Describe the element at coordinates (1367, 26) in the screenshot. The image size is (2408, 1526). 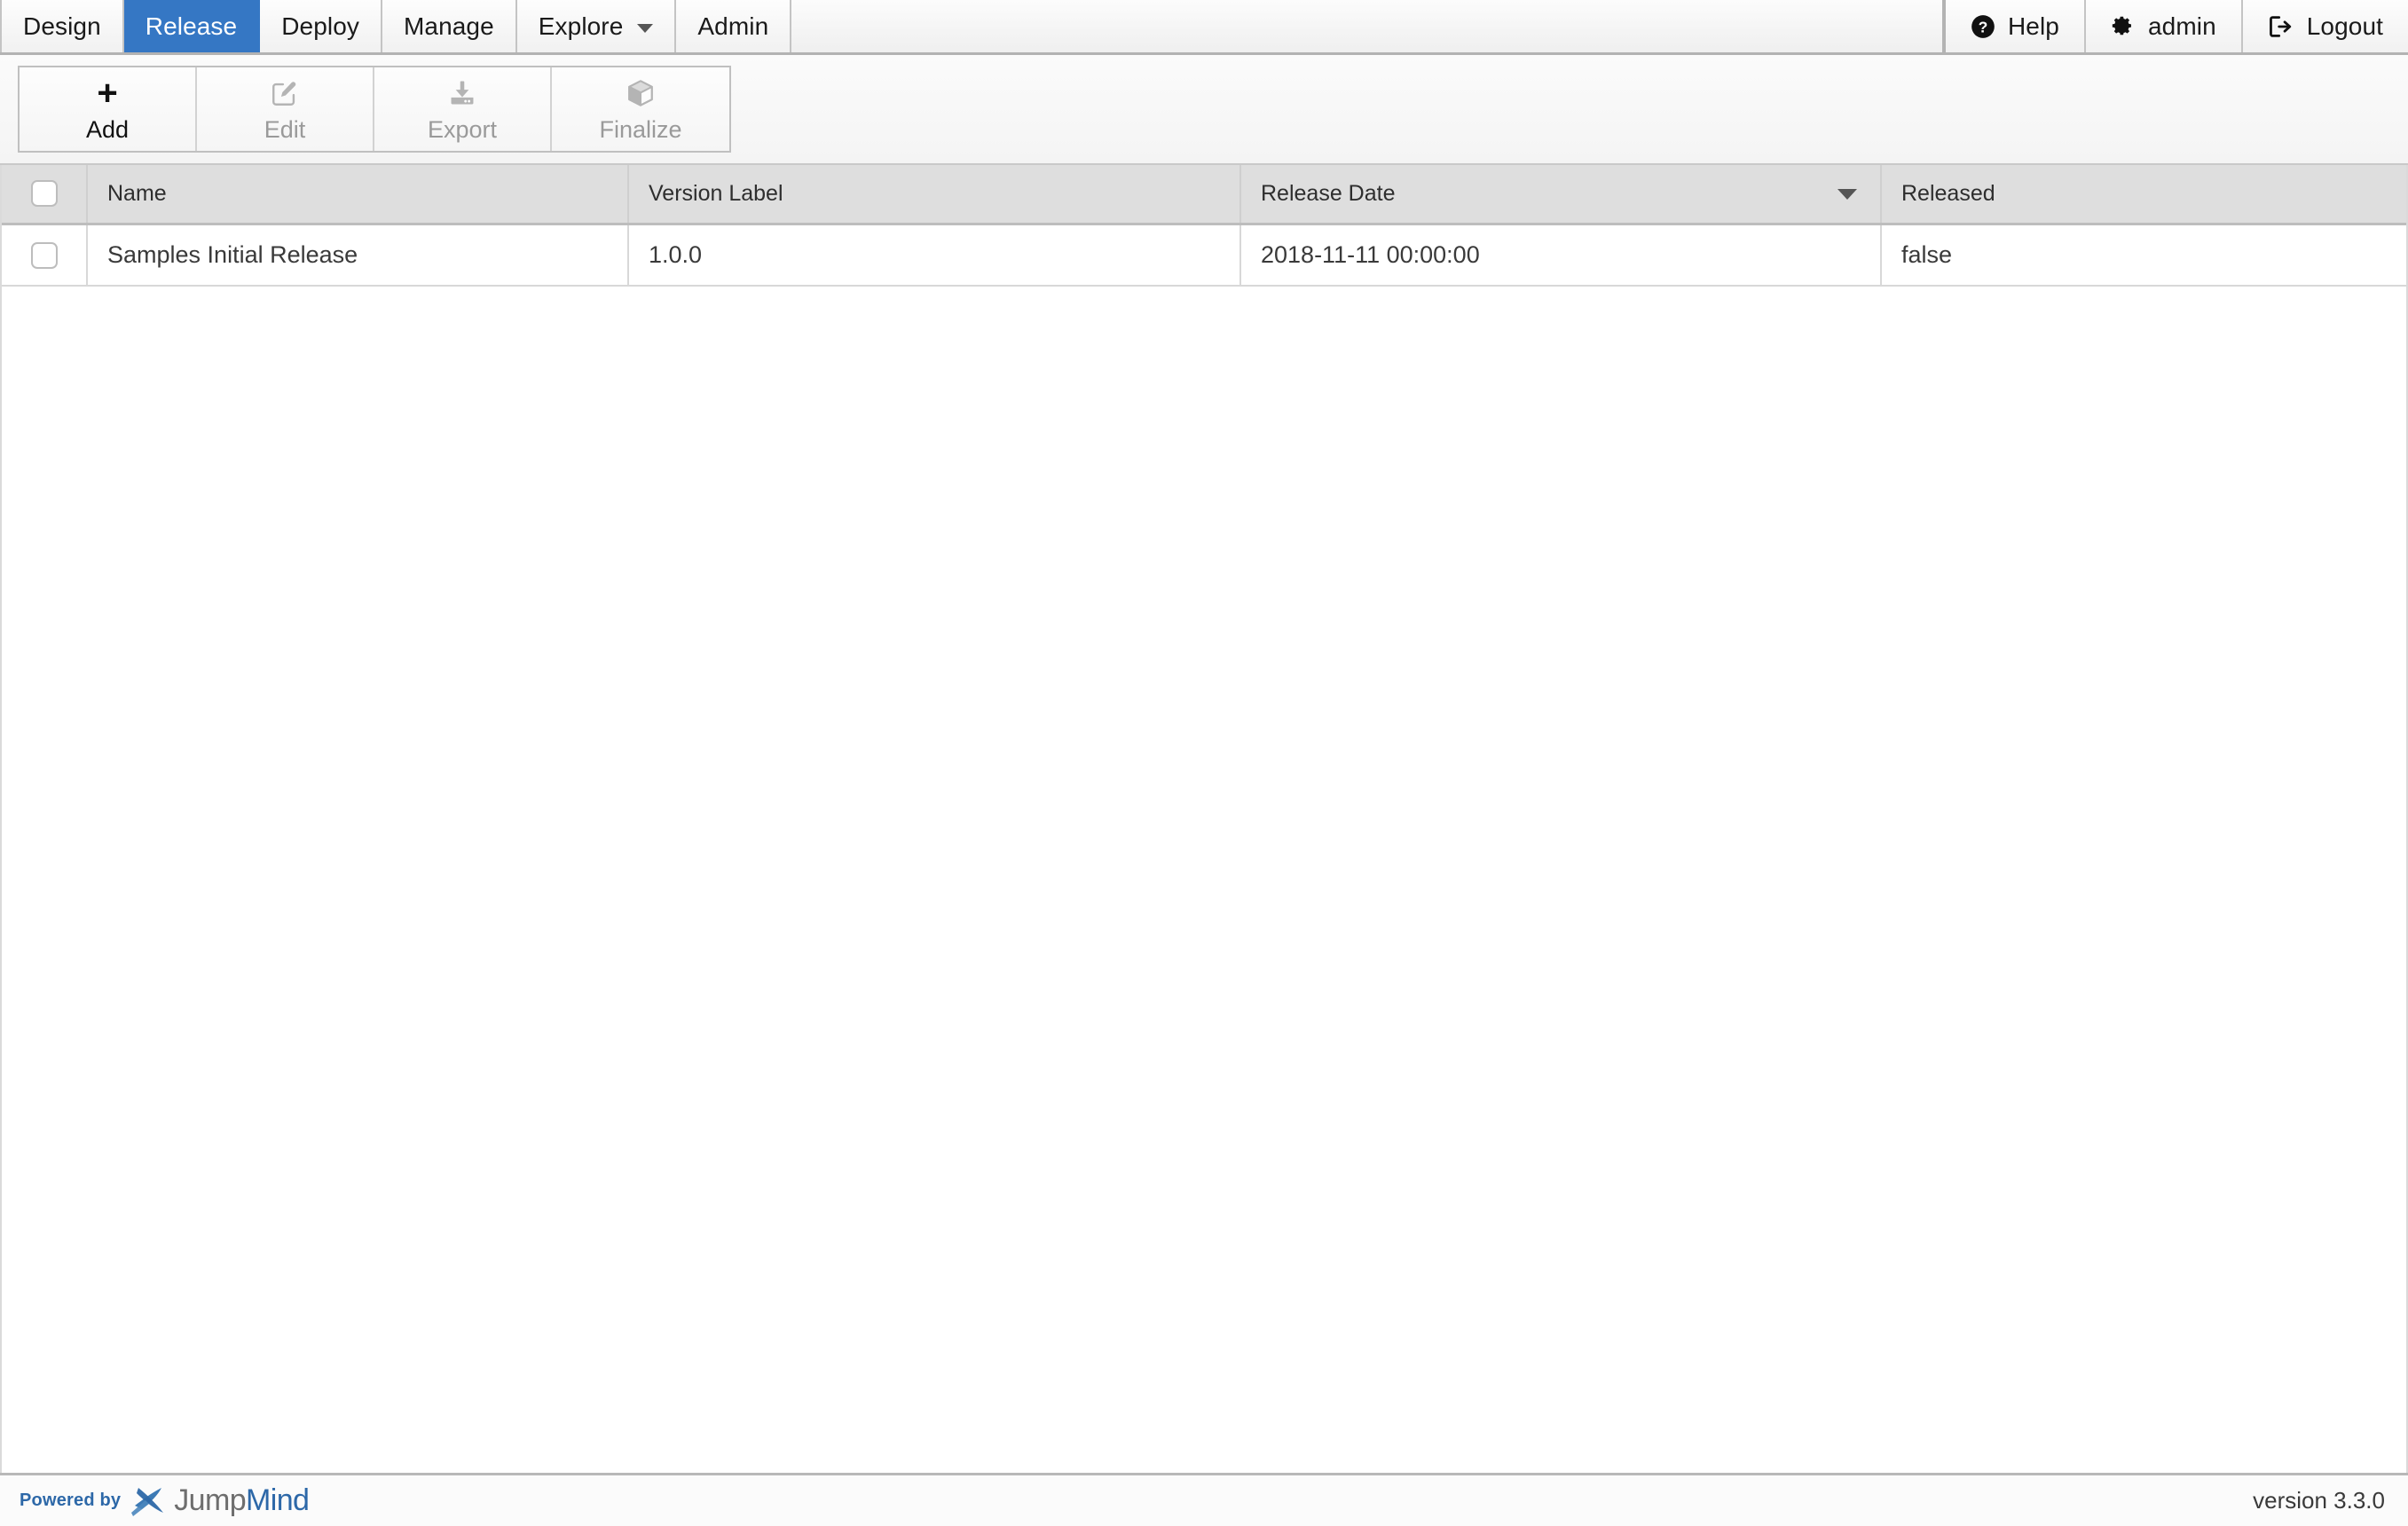
I see `menu-filler` at that location.